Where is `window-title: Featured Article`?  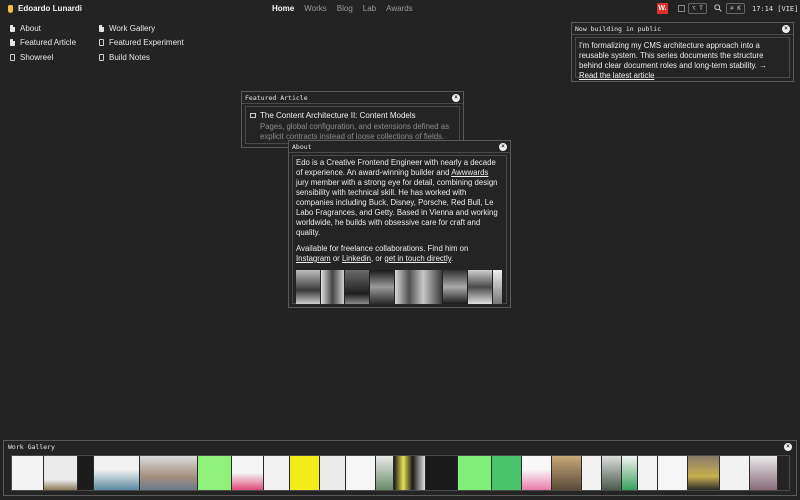 window-title: Featured Article is located at coordinates (276, 98).